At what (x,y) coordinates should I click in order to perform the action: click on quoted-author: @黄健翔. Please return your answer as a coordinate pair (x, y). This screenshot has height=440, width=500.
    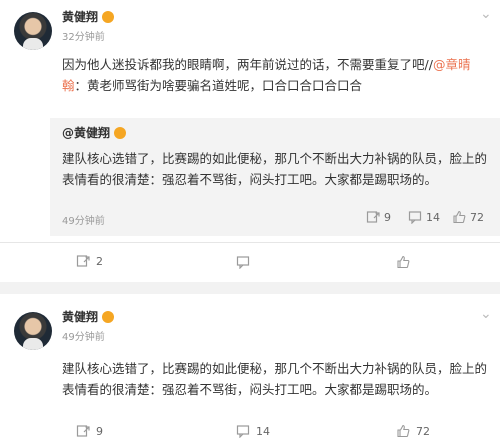
    Looking at the image, I should click on (86, 132).